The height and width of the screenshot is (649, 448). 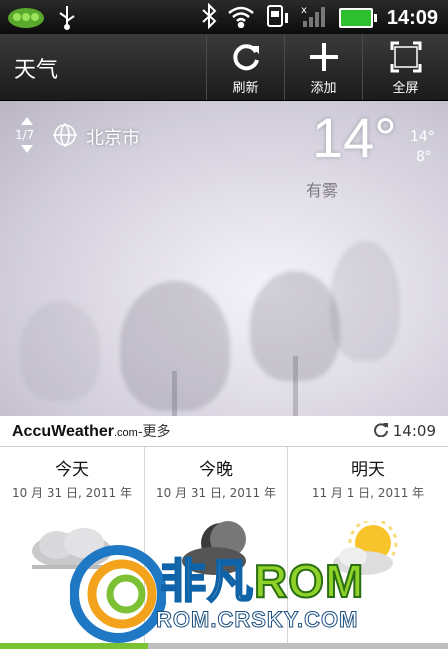 I want to click on sync-icon, so click(x=381, y=431).